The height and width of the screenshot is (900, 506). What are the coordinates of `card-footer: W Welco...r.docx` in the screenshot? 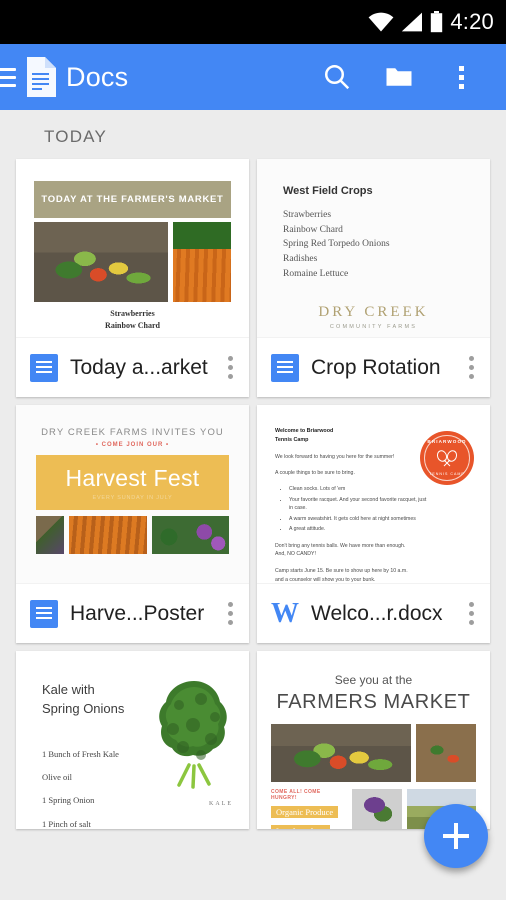 It's located at (373, 613).